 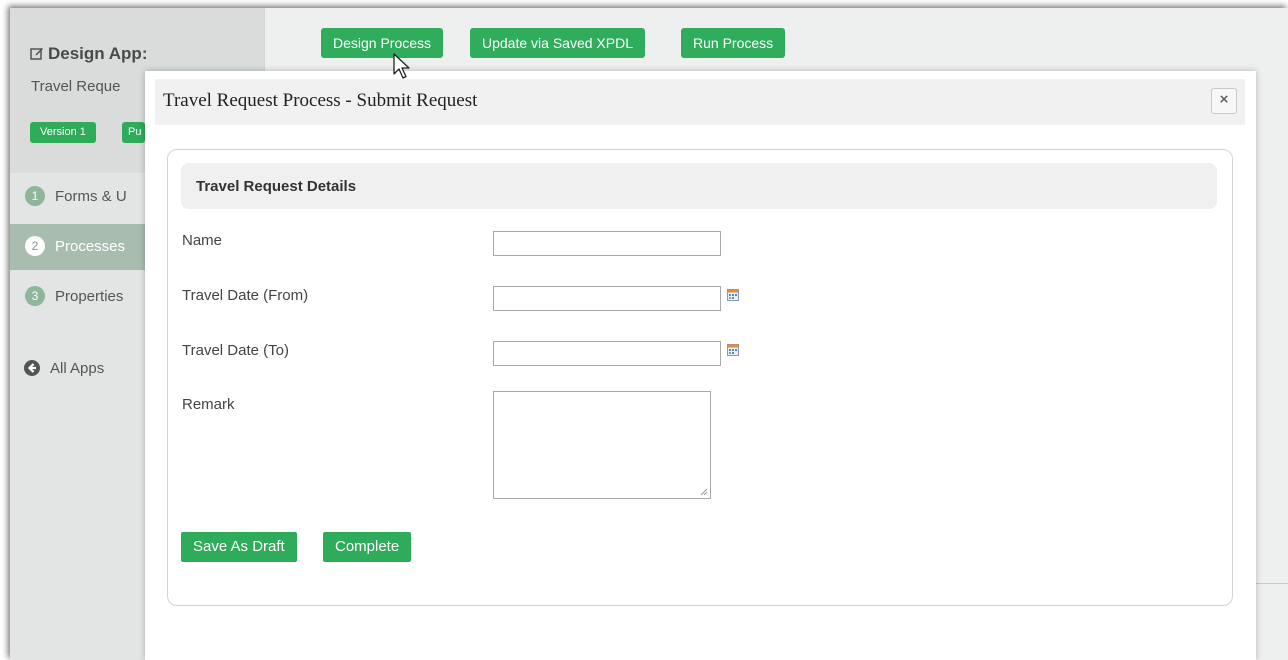 I want to click on close-icon: ×, so click(x=1224, y=99).